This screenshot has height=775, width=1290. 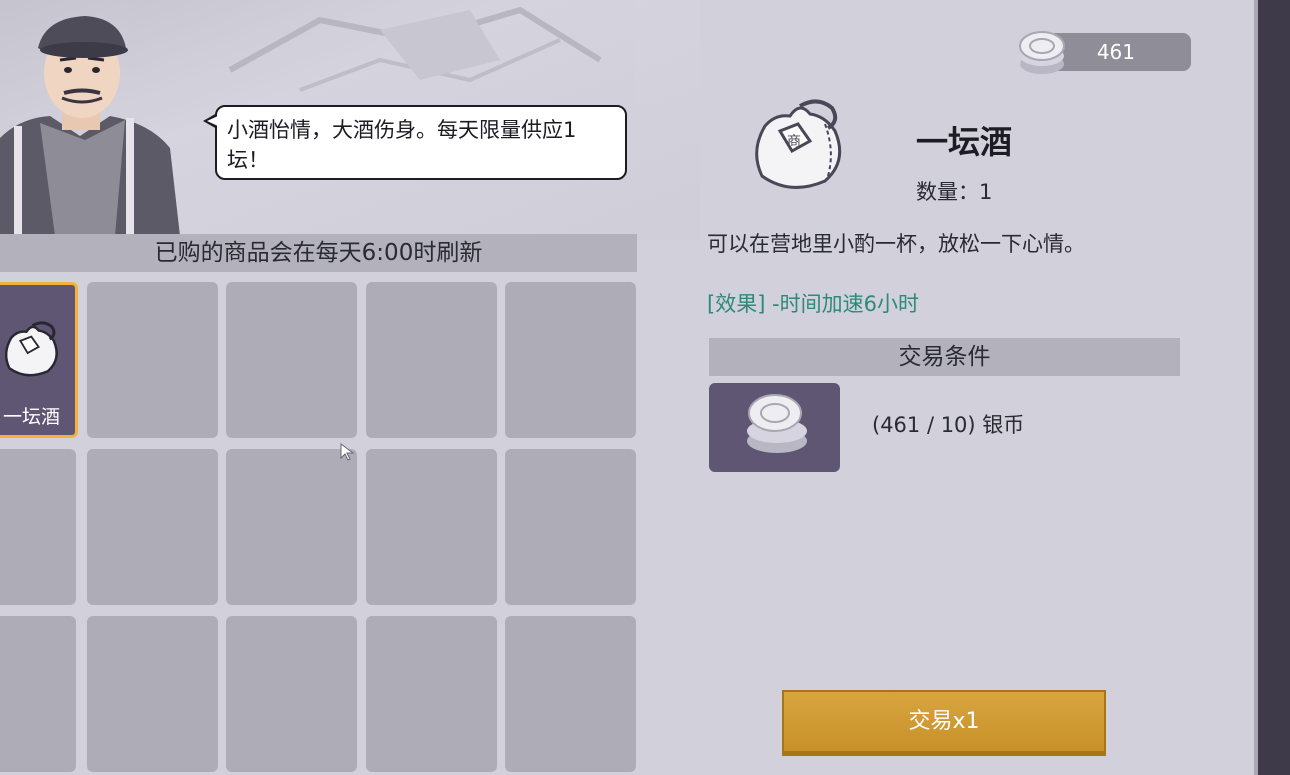 I want to click on wine-jar-icon: 商, so click(x=797, y=148).